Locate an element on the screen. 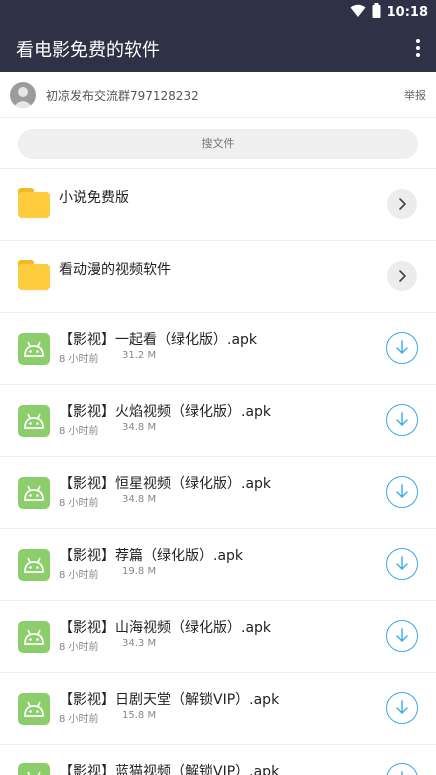 The width and height of the screenshot is (436, 775). avatar is located at coordinates (23, 95).